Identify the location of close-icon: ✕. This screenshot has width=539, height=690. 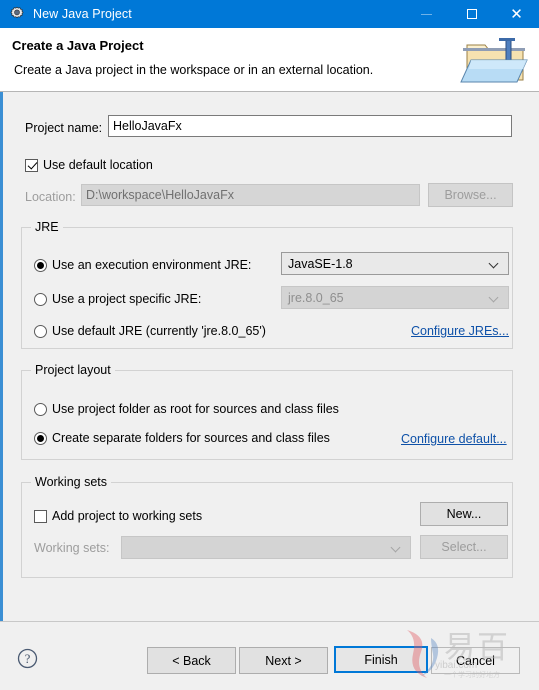
(516, 13).